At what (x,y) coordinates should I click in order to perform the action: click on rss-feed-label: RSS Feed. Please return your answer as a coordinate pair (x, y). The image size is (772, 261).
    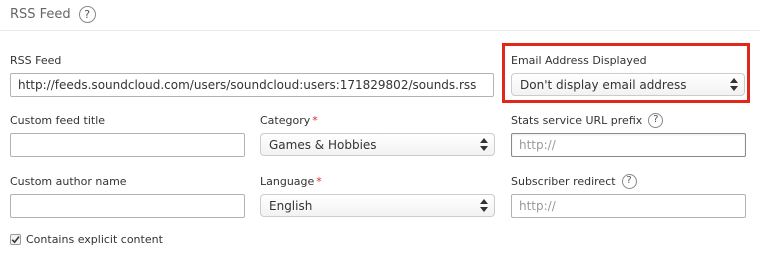
    Looking at the image, I should click on (36, 60).